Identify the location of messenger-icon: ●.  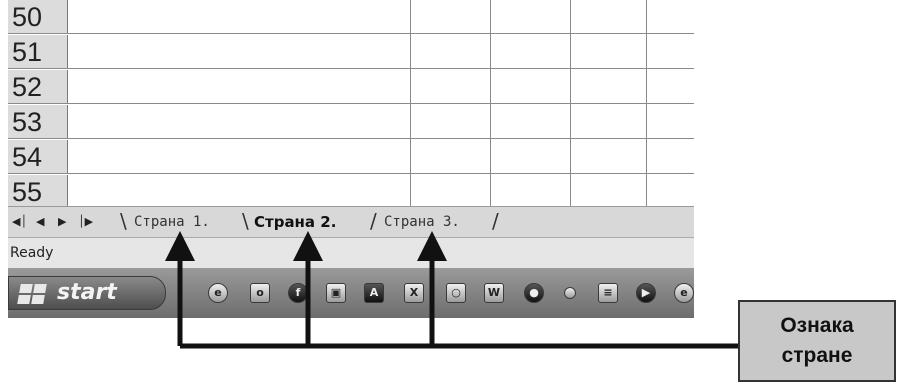
(534, 293).